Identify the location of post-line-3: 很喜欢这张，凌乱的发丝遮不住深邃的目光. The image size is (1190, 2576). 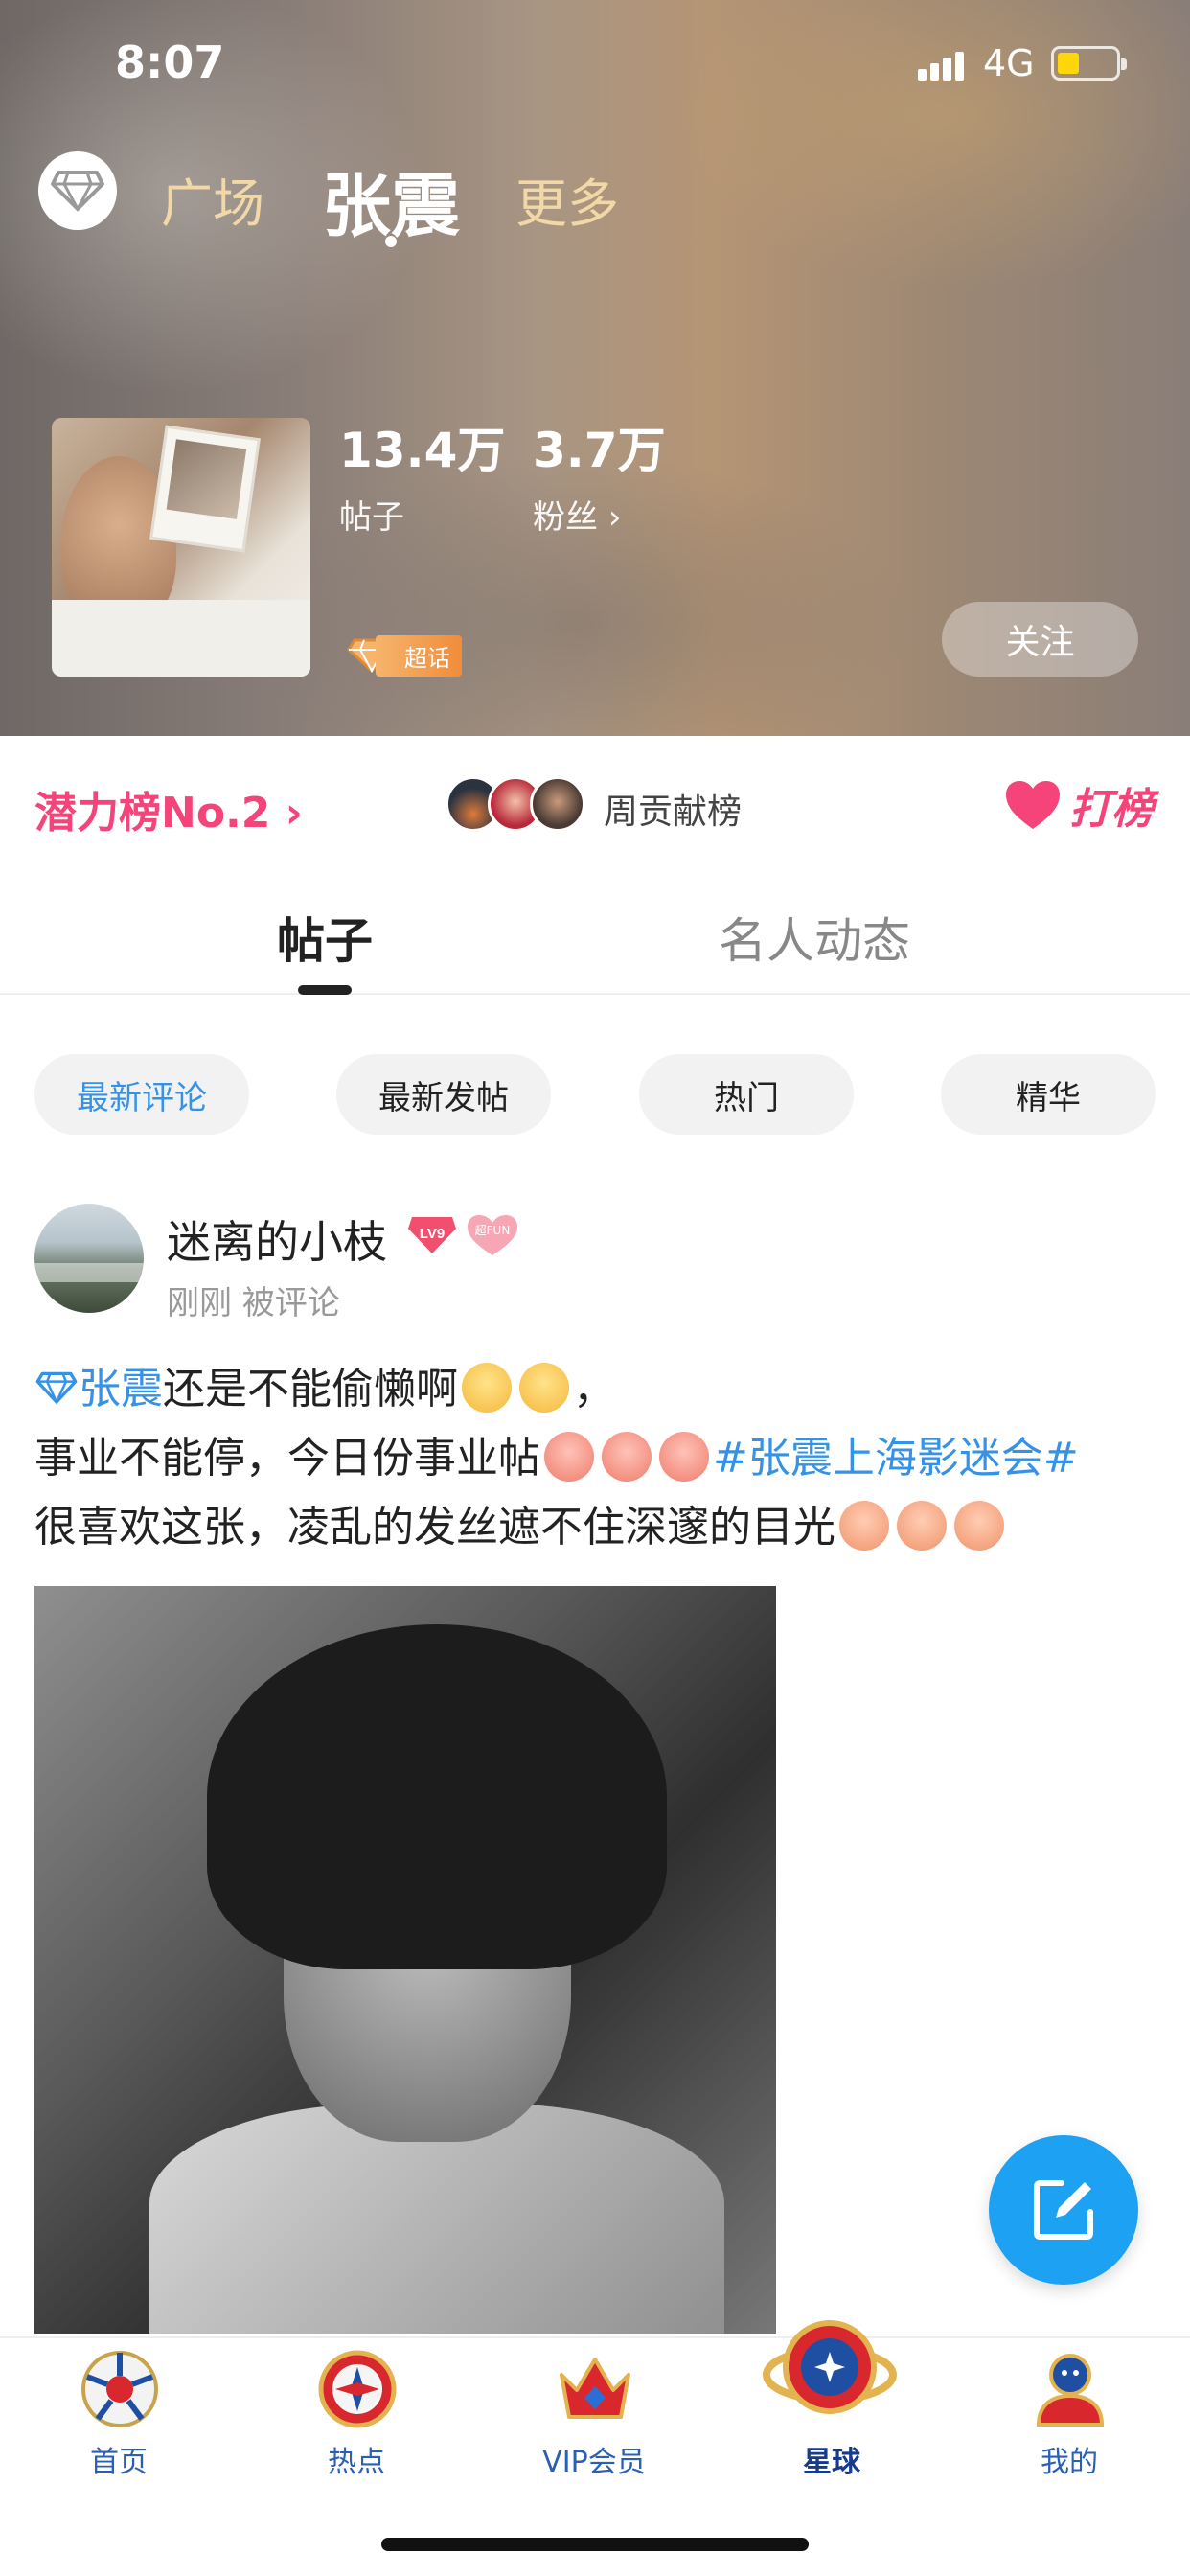
(605, 1527).